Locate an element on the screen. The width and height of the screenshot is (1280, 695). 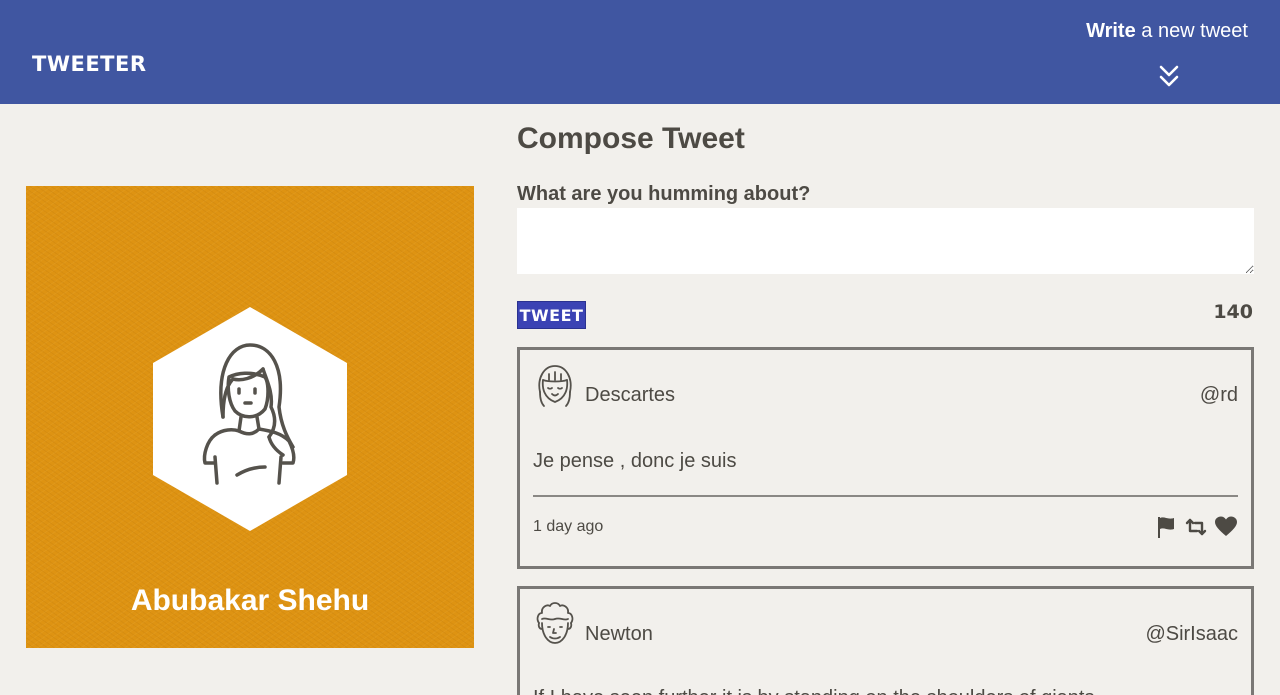
write-label-rest: a new tweet is located at coordinates (1191, 31).